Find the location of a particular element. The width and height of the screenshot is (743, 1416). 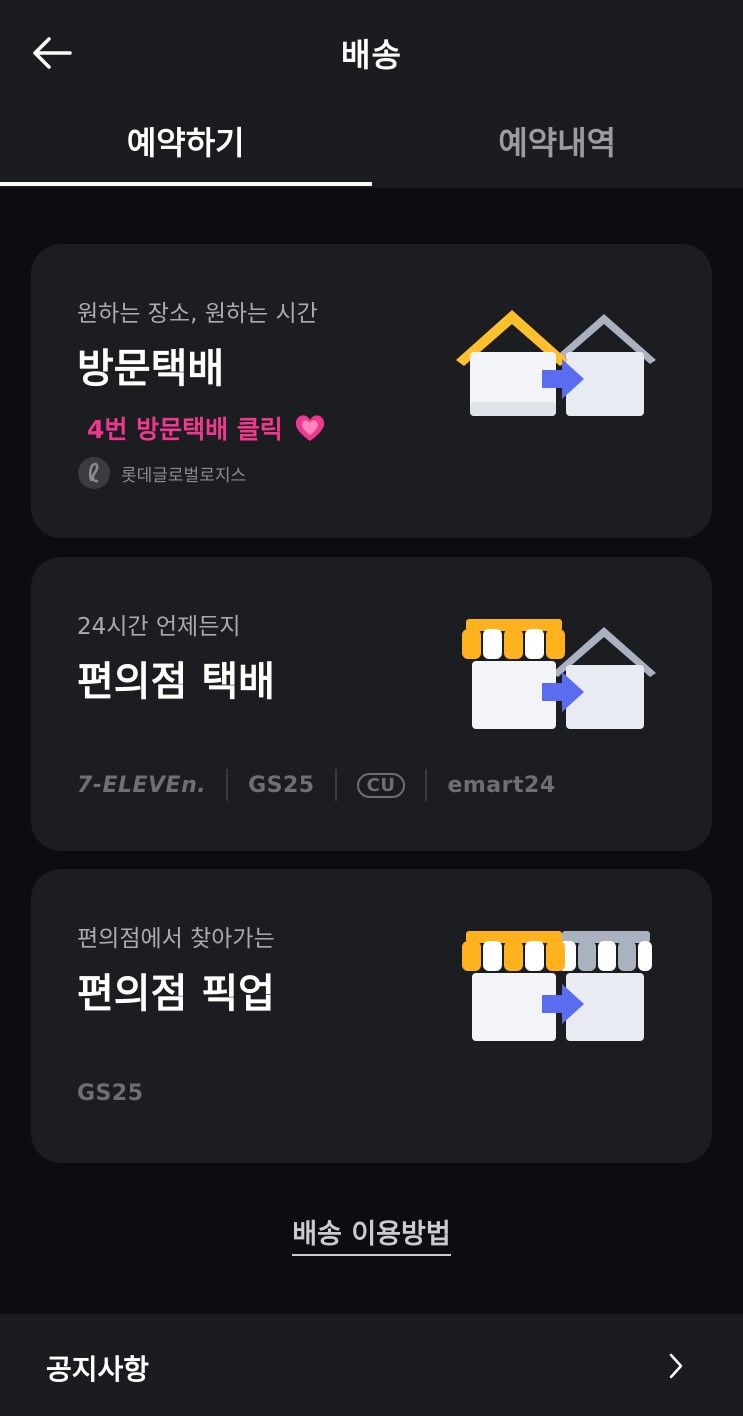

heart-icon is located at coordinates (310, 428).